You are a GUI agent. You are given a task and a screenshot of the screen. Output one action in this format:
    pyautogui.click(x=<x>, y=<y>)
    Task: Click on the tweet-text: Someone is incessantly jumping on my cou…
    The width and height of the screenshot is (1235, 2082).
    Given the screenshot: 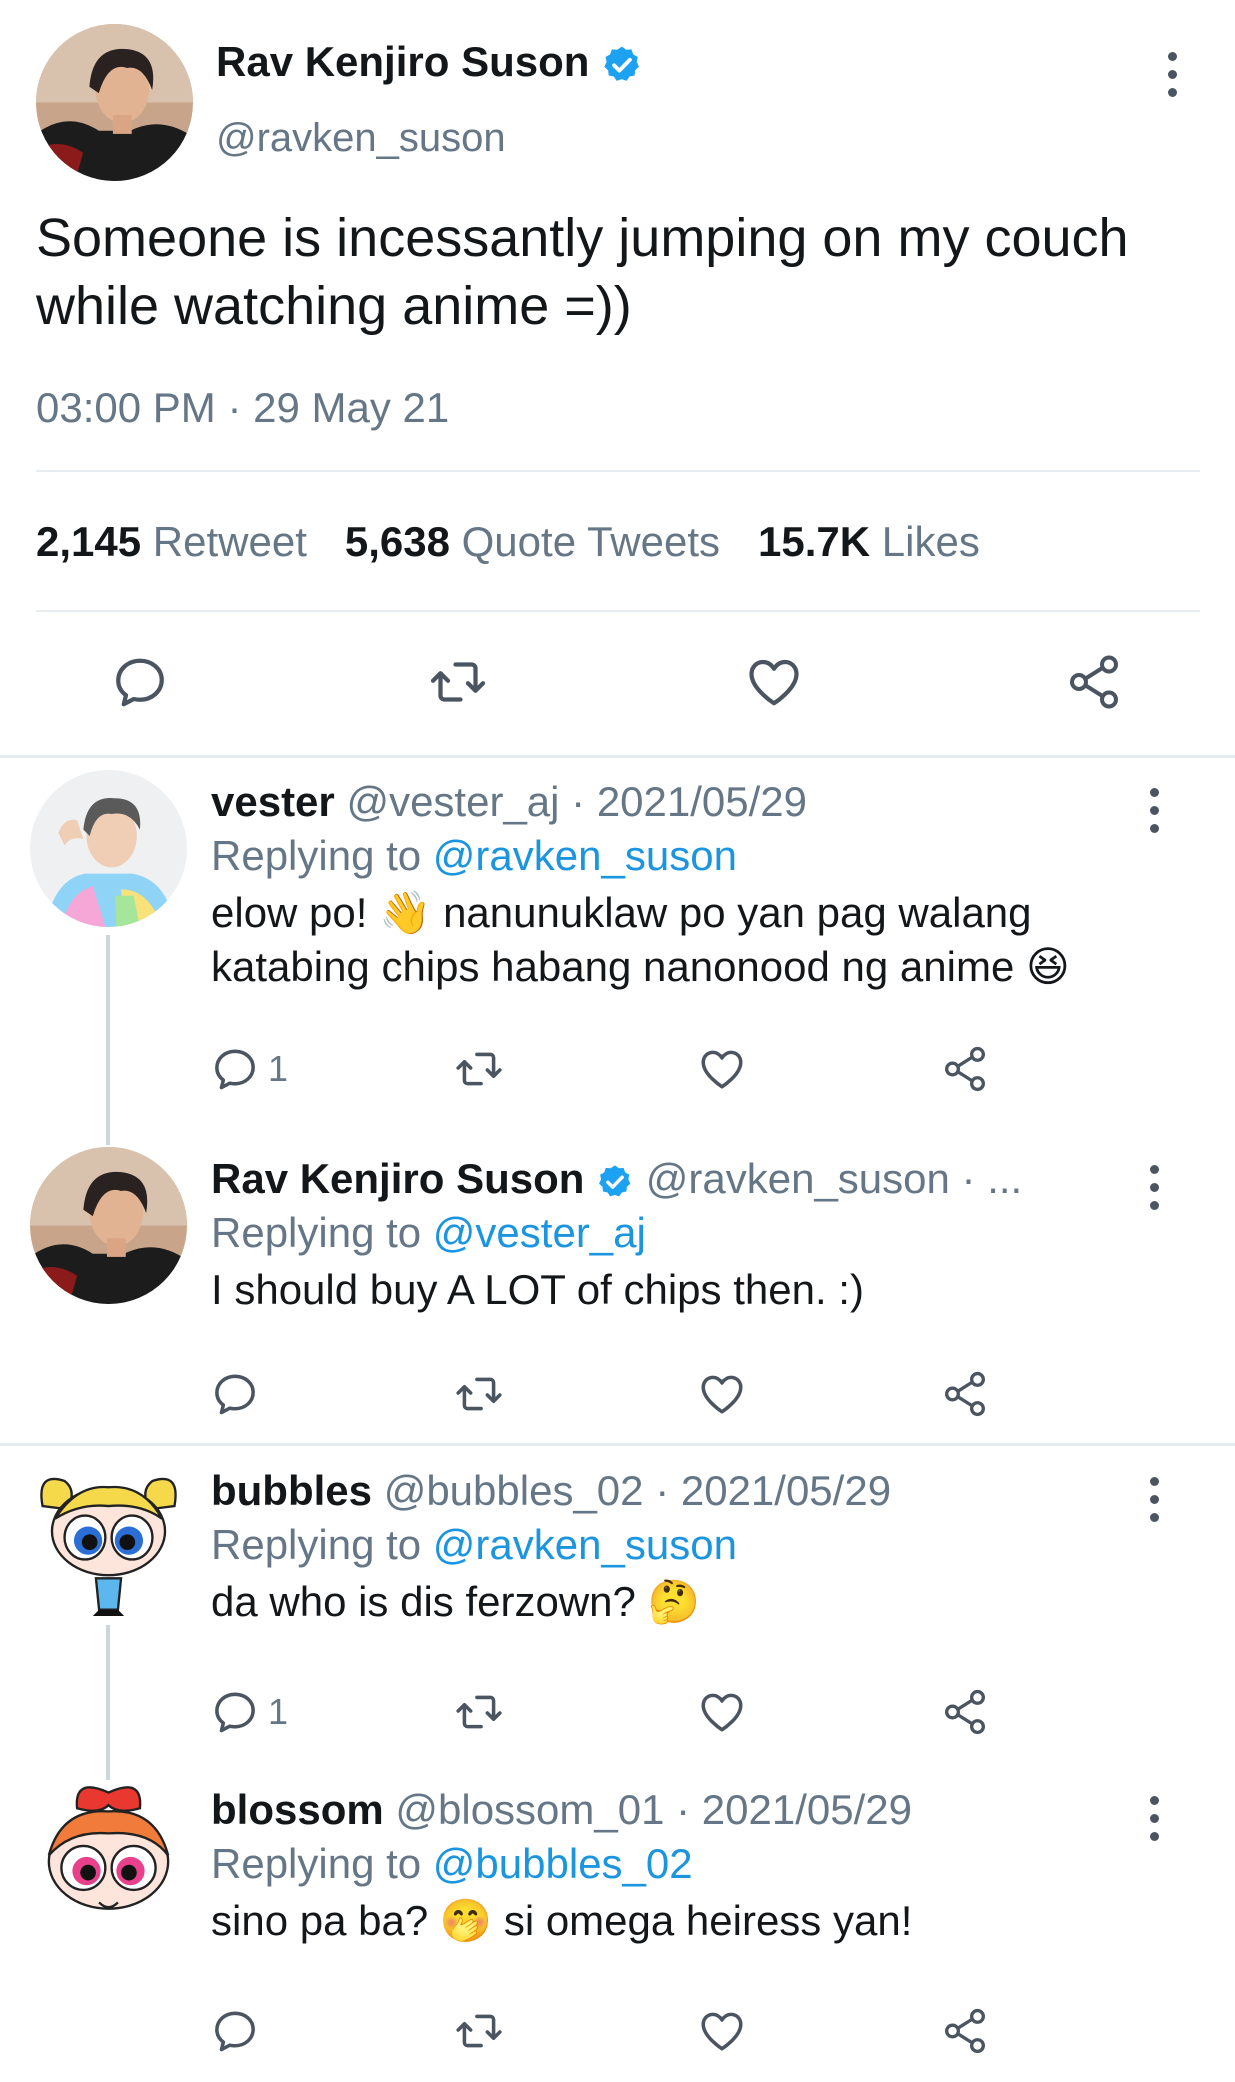 What is the action you would take?
    pyautogui.click(x=582, y=272)
    